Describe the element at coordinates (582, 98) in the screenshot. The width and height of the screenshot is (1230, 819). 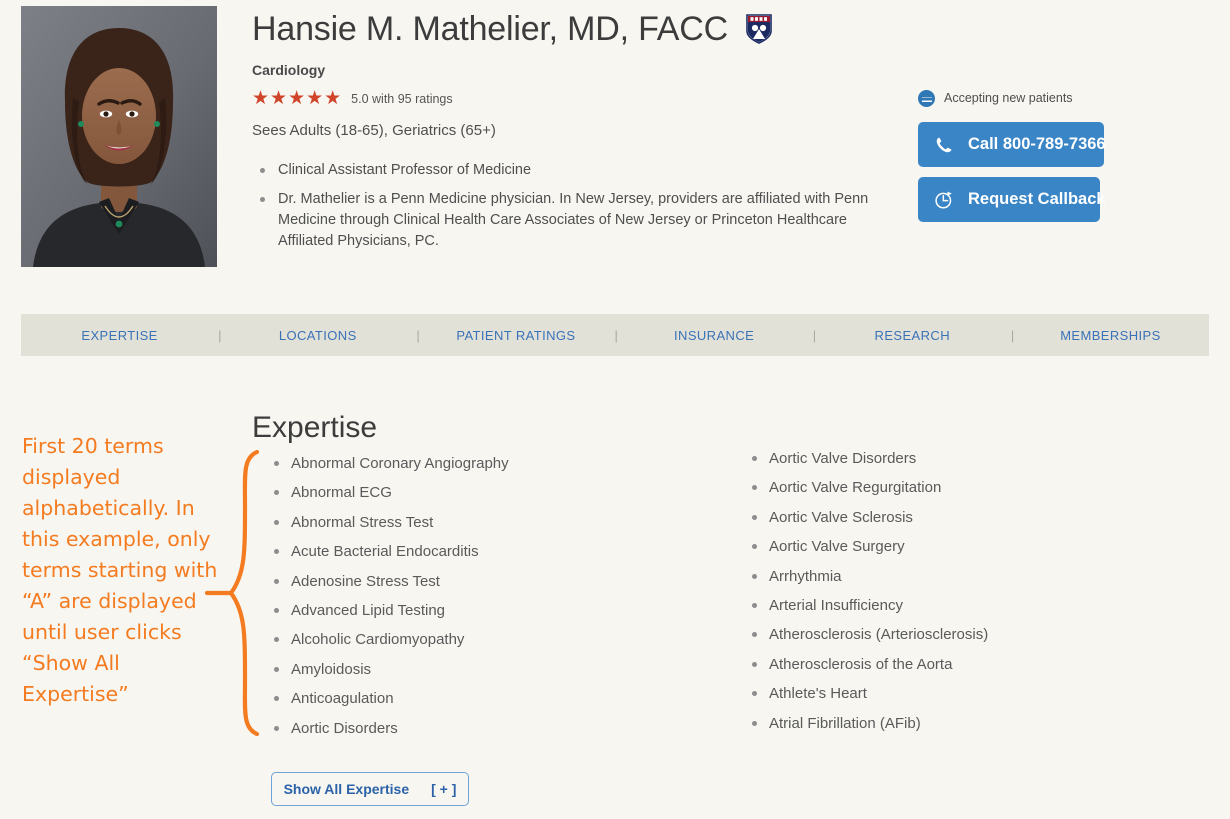
I see `rating-row: ★★★★★ 5.0 with 95 ratings` at that location.